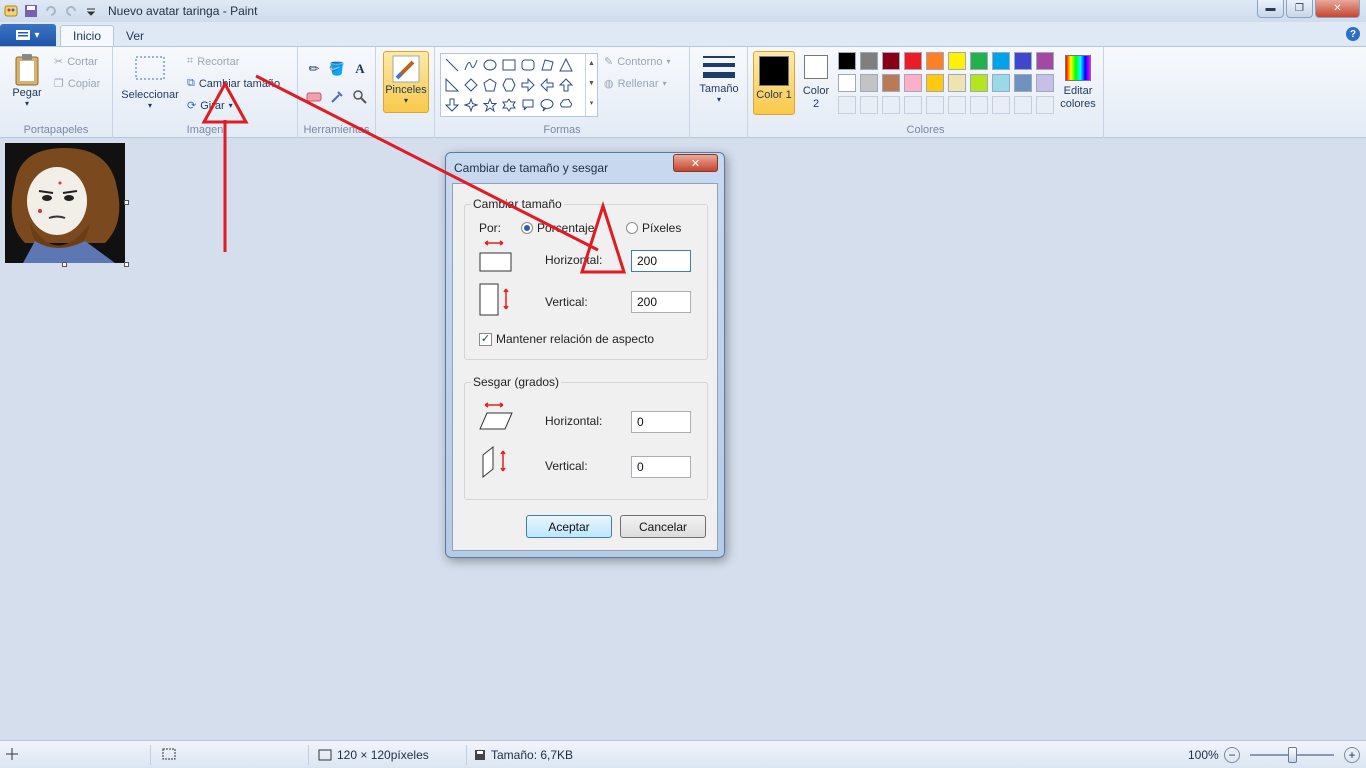  What do you see at coordinates (383, 755) in the screenshot?
I see `image-dimensions-text: 120 × 120píxeles` at bounding box center [383, 755].